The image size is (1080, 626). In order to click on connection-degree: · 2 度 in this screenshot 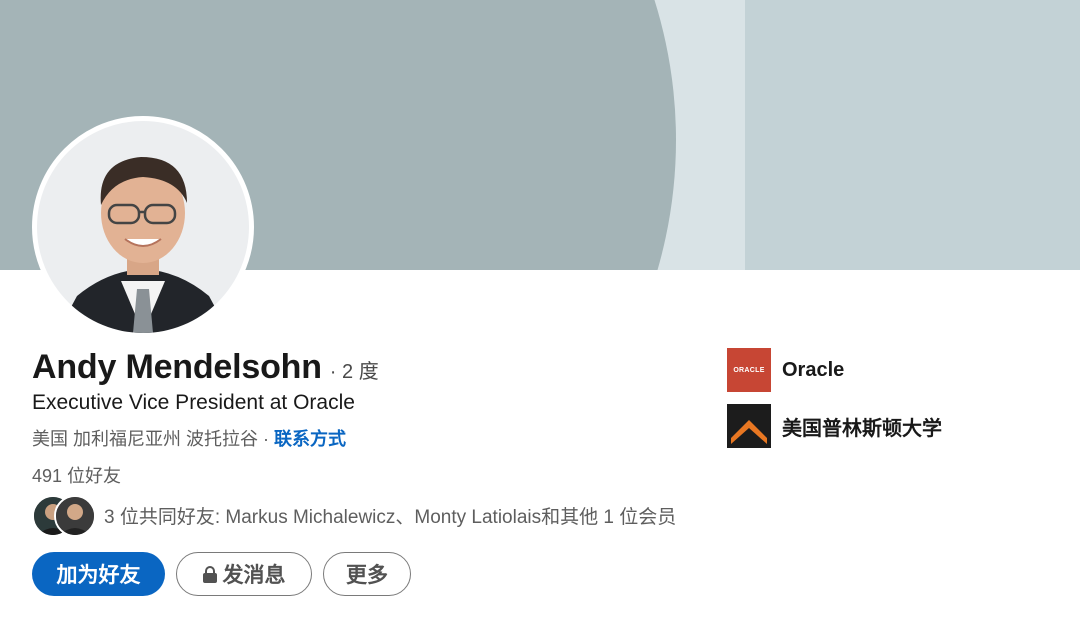, I will do `click(354, 372)`.